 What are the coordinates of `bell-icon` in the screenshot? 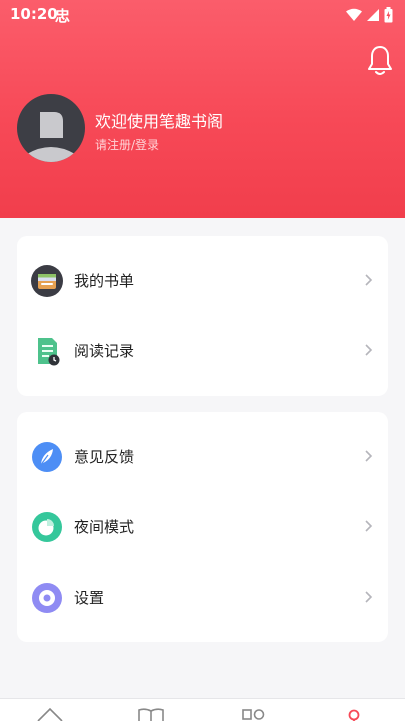 It's located at (380, 61).